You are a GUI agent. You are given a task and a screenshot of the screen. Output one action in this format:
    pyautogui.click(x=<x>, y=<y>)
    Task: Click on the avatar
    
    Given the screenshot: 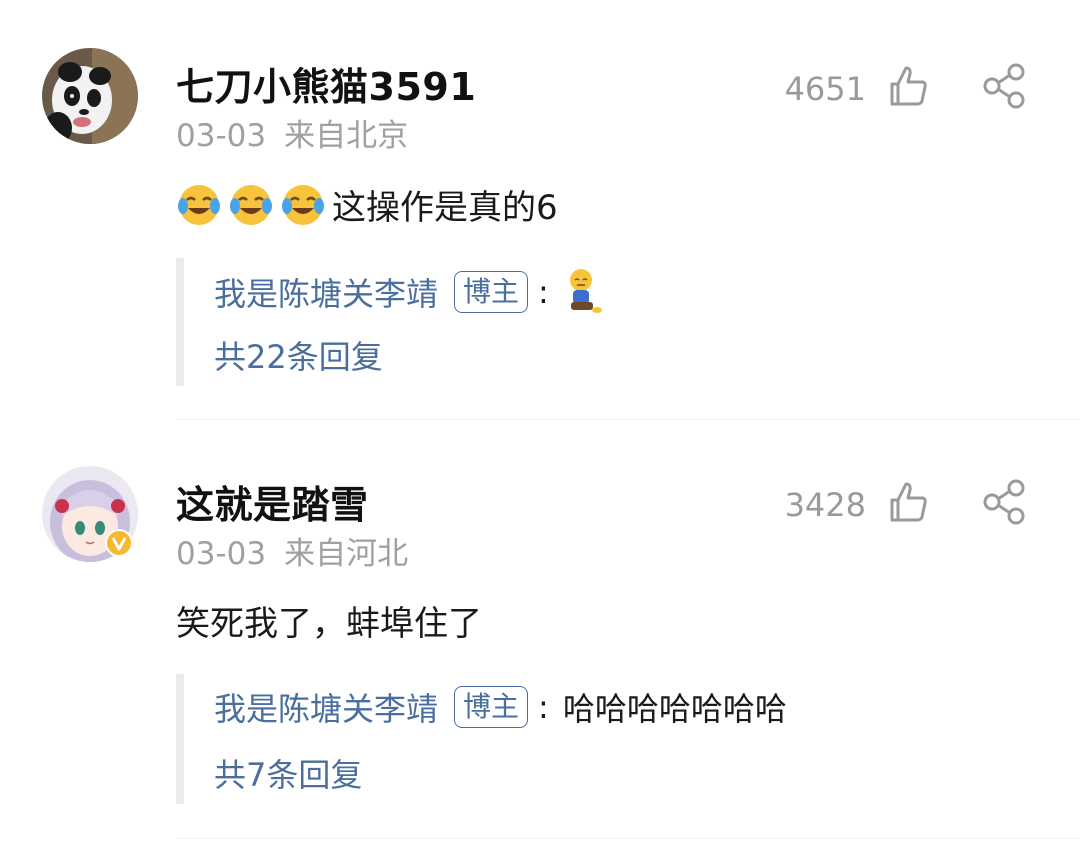 What is the action you would take?
    pyautogui.click(x=90, y=96)
    